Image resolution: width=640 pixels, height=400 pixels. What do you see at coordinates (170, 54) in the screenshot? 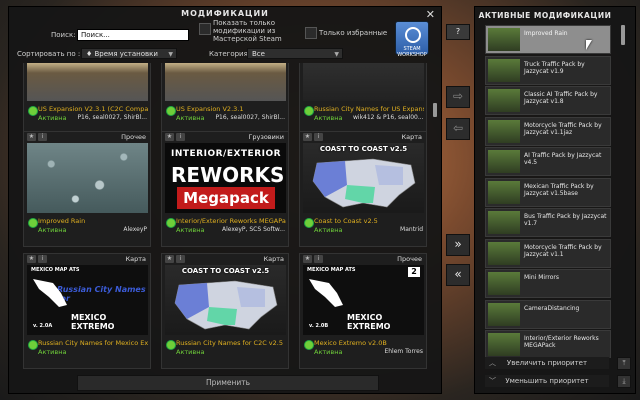
I see `chevron-down-icon: ▼` at bounding box center [170, 54].